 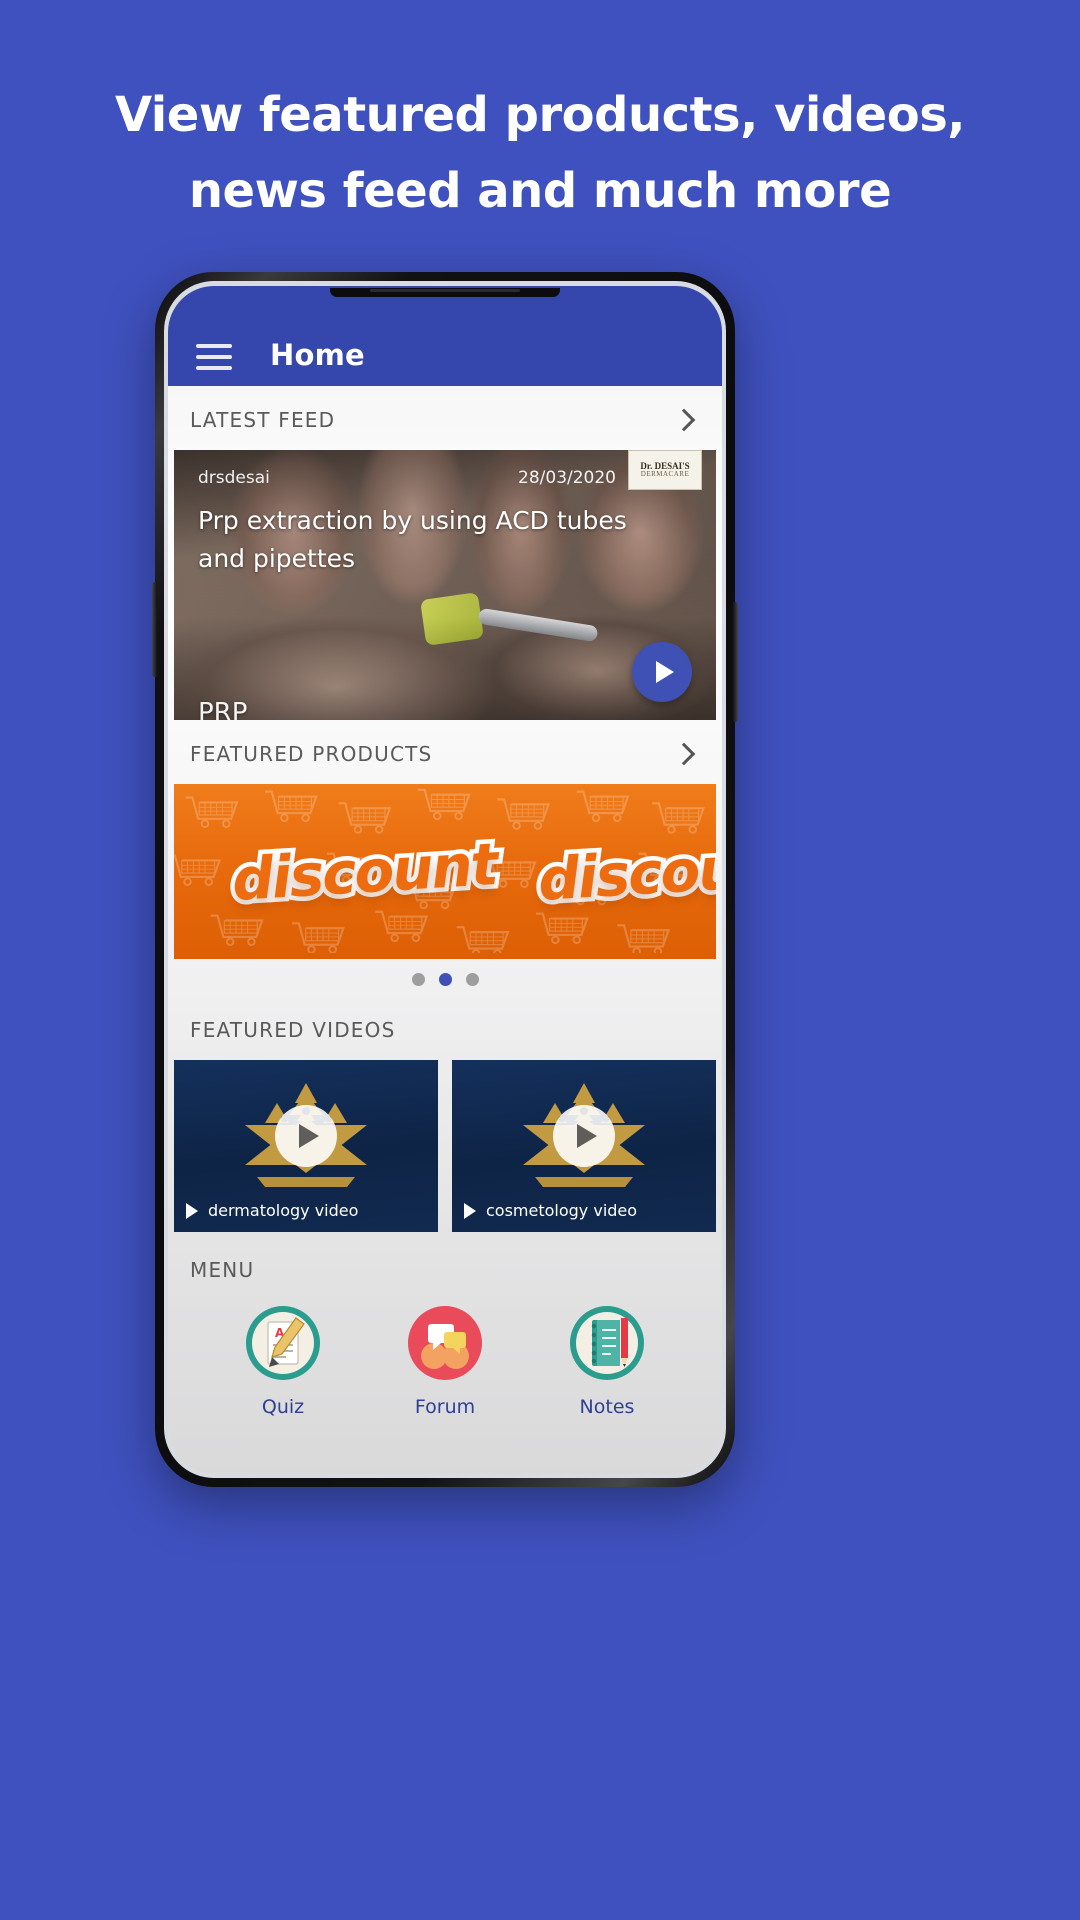 What do you see at coordinates (311, 754) in the screenshot?
I see `featured-products-title: FEATURED PRODUCTS` at bounding box center [311, 754].